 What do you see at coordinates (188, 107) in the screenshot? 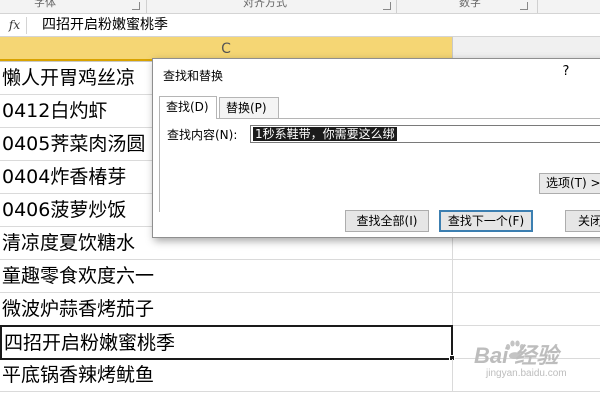
I see `tab-find: 查找(D)` at bounding box center [188, 107].